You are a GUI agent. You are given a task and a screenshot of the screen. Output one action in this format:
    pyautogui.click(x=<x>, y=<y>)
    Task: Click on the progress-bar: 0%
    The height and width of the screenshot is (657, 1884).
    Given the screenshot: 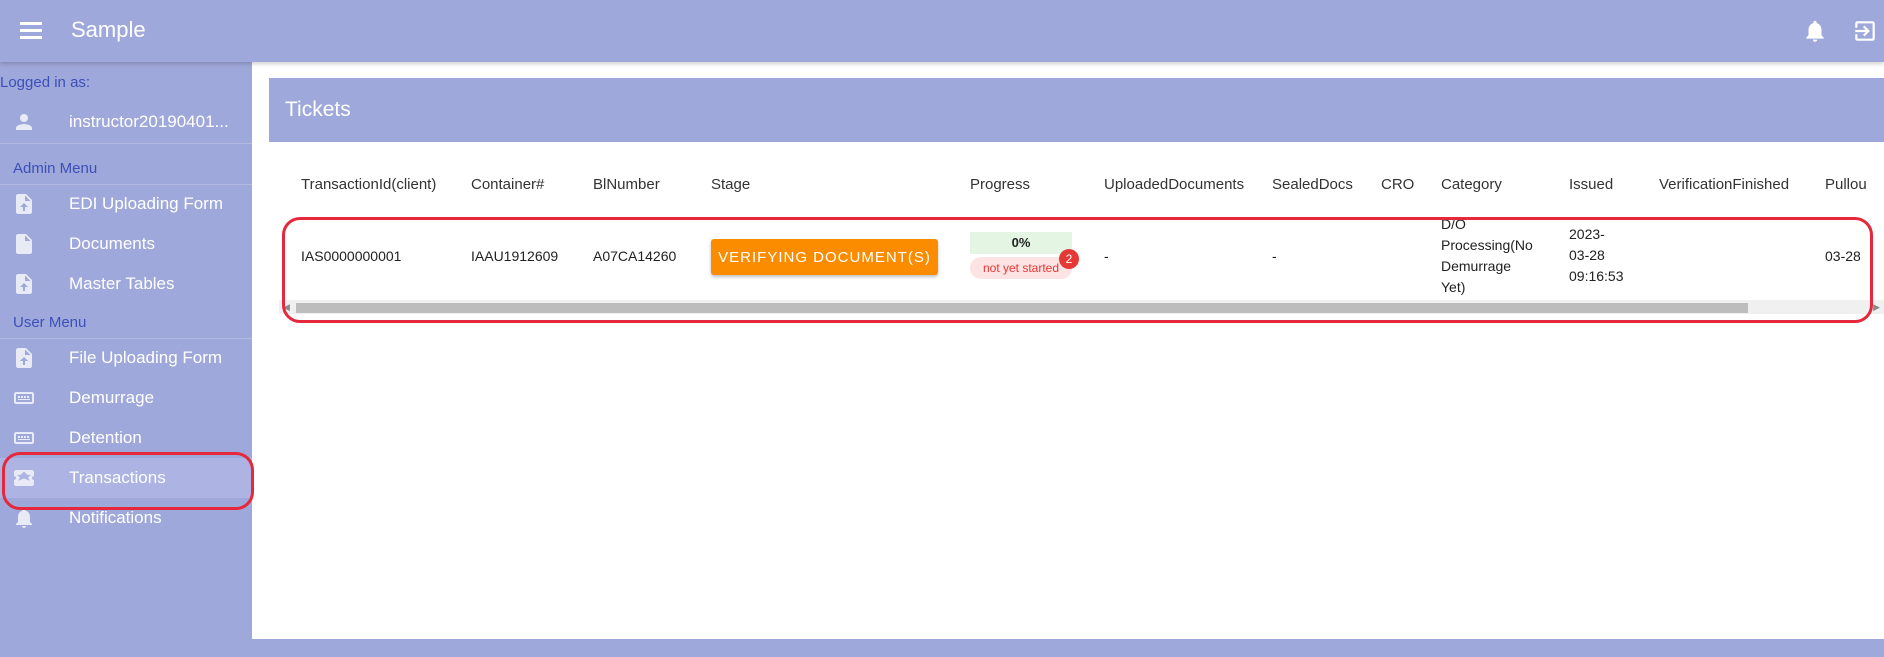 What is the action you would take?
    pyautogui.click(x=1021, y=243)
    